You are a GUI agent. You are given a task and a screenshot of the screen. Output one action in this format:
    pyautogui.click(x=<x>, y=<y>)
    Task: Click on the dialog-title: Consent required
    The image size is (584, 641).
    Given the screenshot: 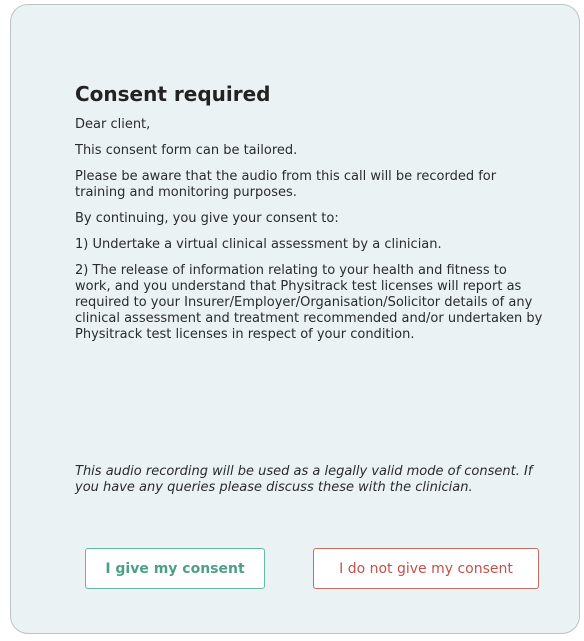 What is the action you would take?
    pyautogui.click(x=173, y=94)
    